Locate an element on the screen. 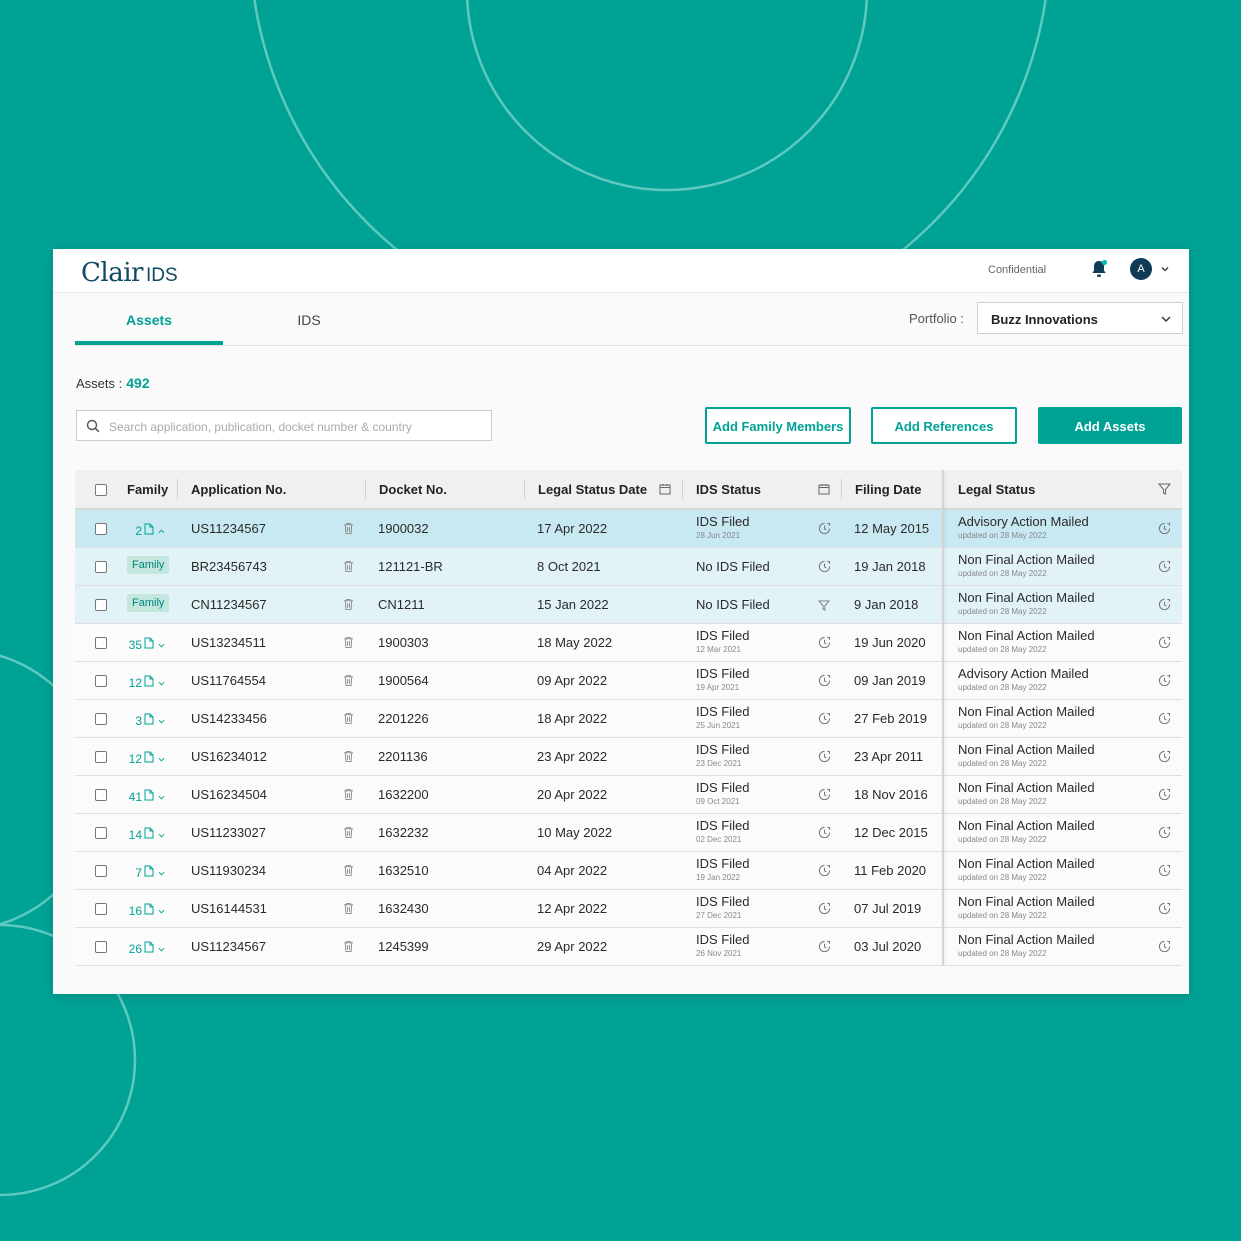 The height and width of the screenshot is (1241, 1241). application-number: US14233456 is located at coordinates (229, 718).